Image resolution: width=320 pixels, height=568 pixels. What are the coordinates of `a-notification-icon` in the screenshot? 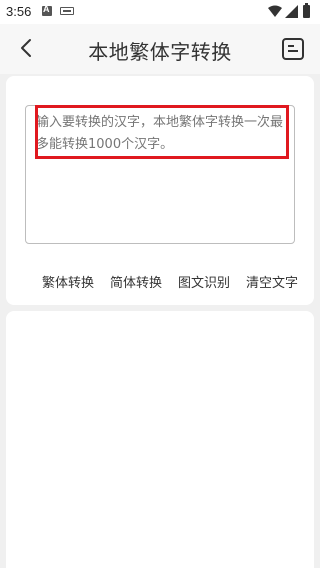 It's located at (47, 10).